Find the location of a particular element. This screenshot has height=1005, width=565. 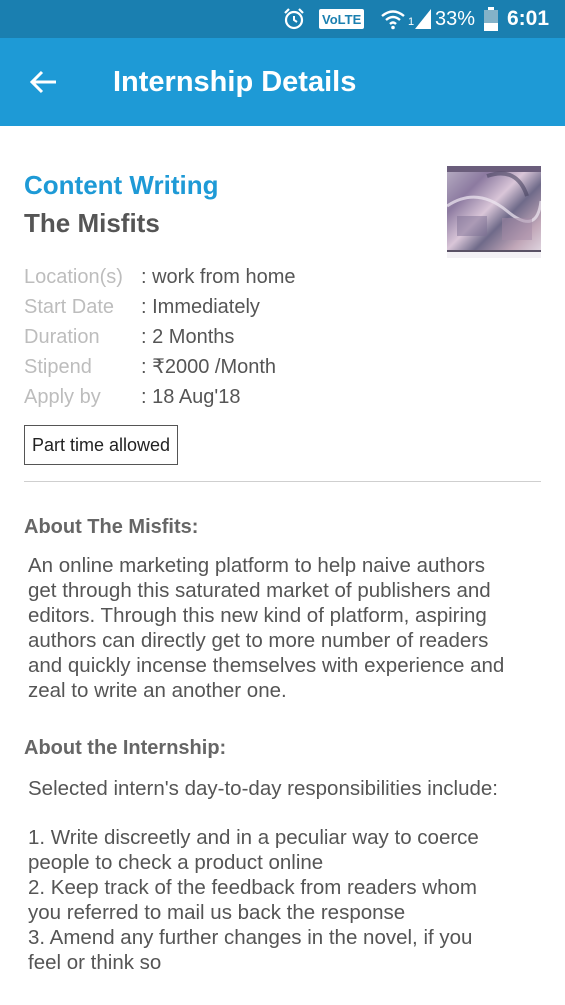

back-button is located at coordinates (44, 82).